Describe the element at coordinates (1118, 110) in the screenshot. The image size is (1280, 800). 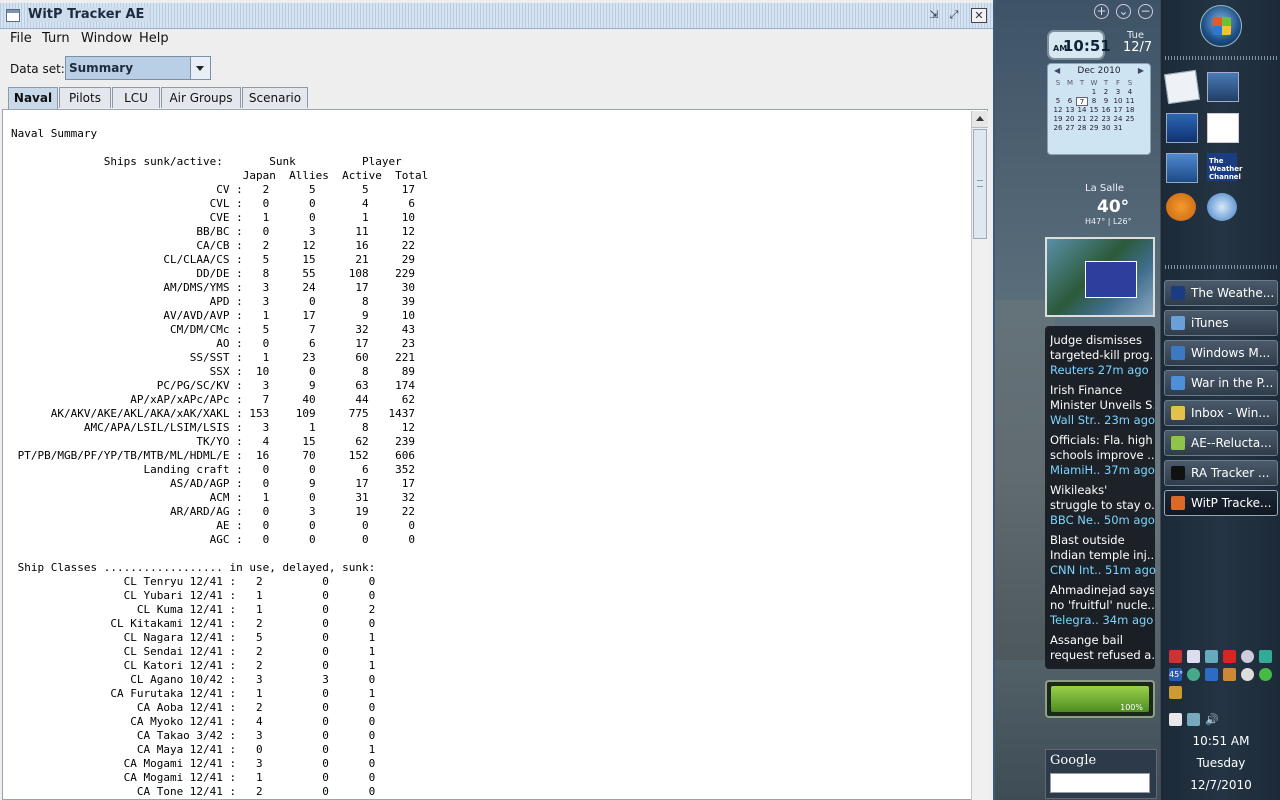
I see `calendar-day: 17` at that location.